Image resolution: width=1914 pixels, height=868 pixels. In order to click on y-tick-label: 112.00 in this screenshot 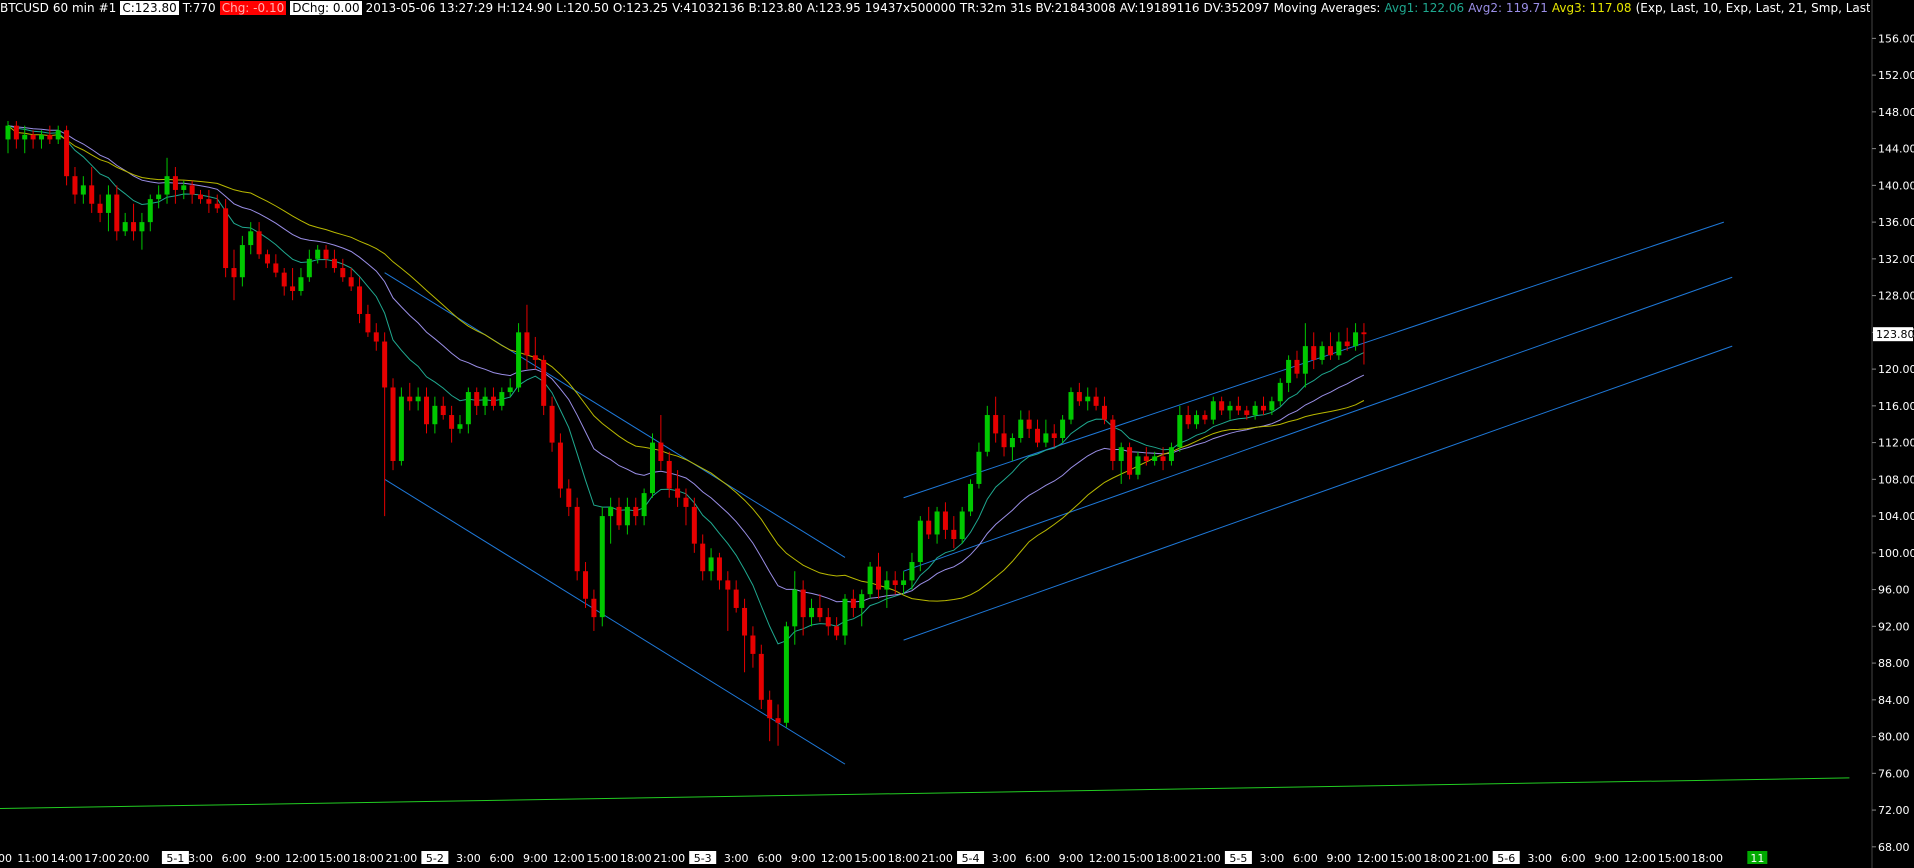, I will do `click(1896, 443)`.